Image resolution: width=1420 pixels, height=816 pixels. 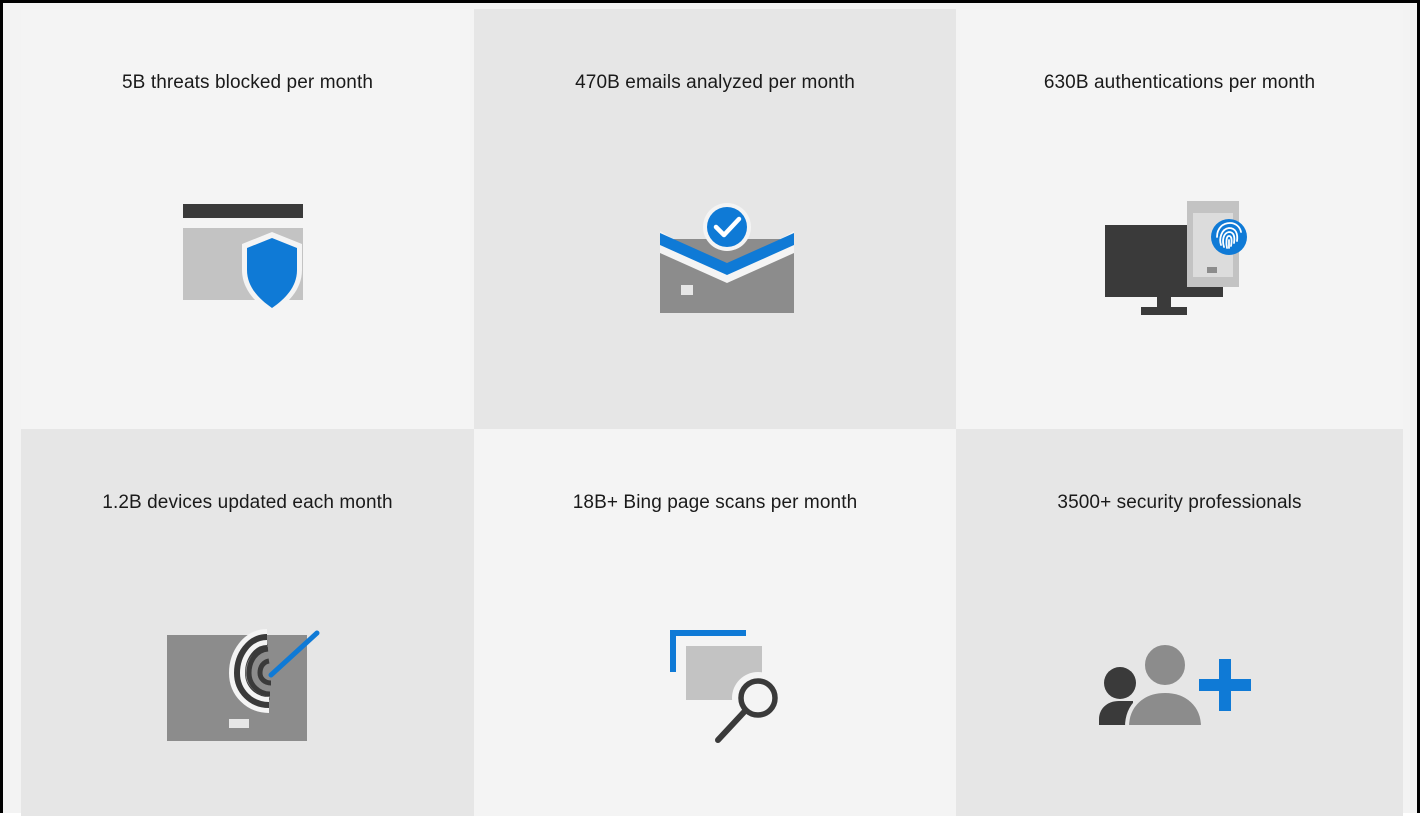 I want to click on monitor-fingerprint-icon, so click(x=1180, y=261).